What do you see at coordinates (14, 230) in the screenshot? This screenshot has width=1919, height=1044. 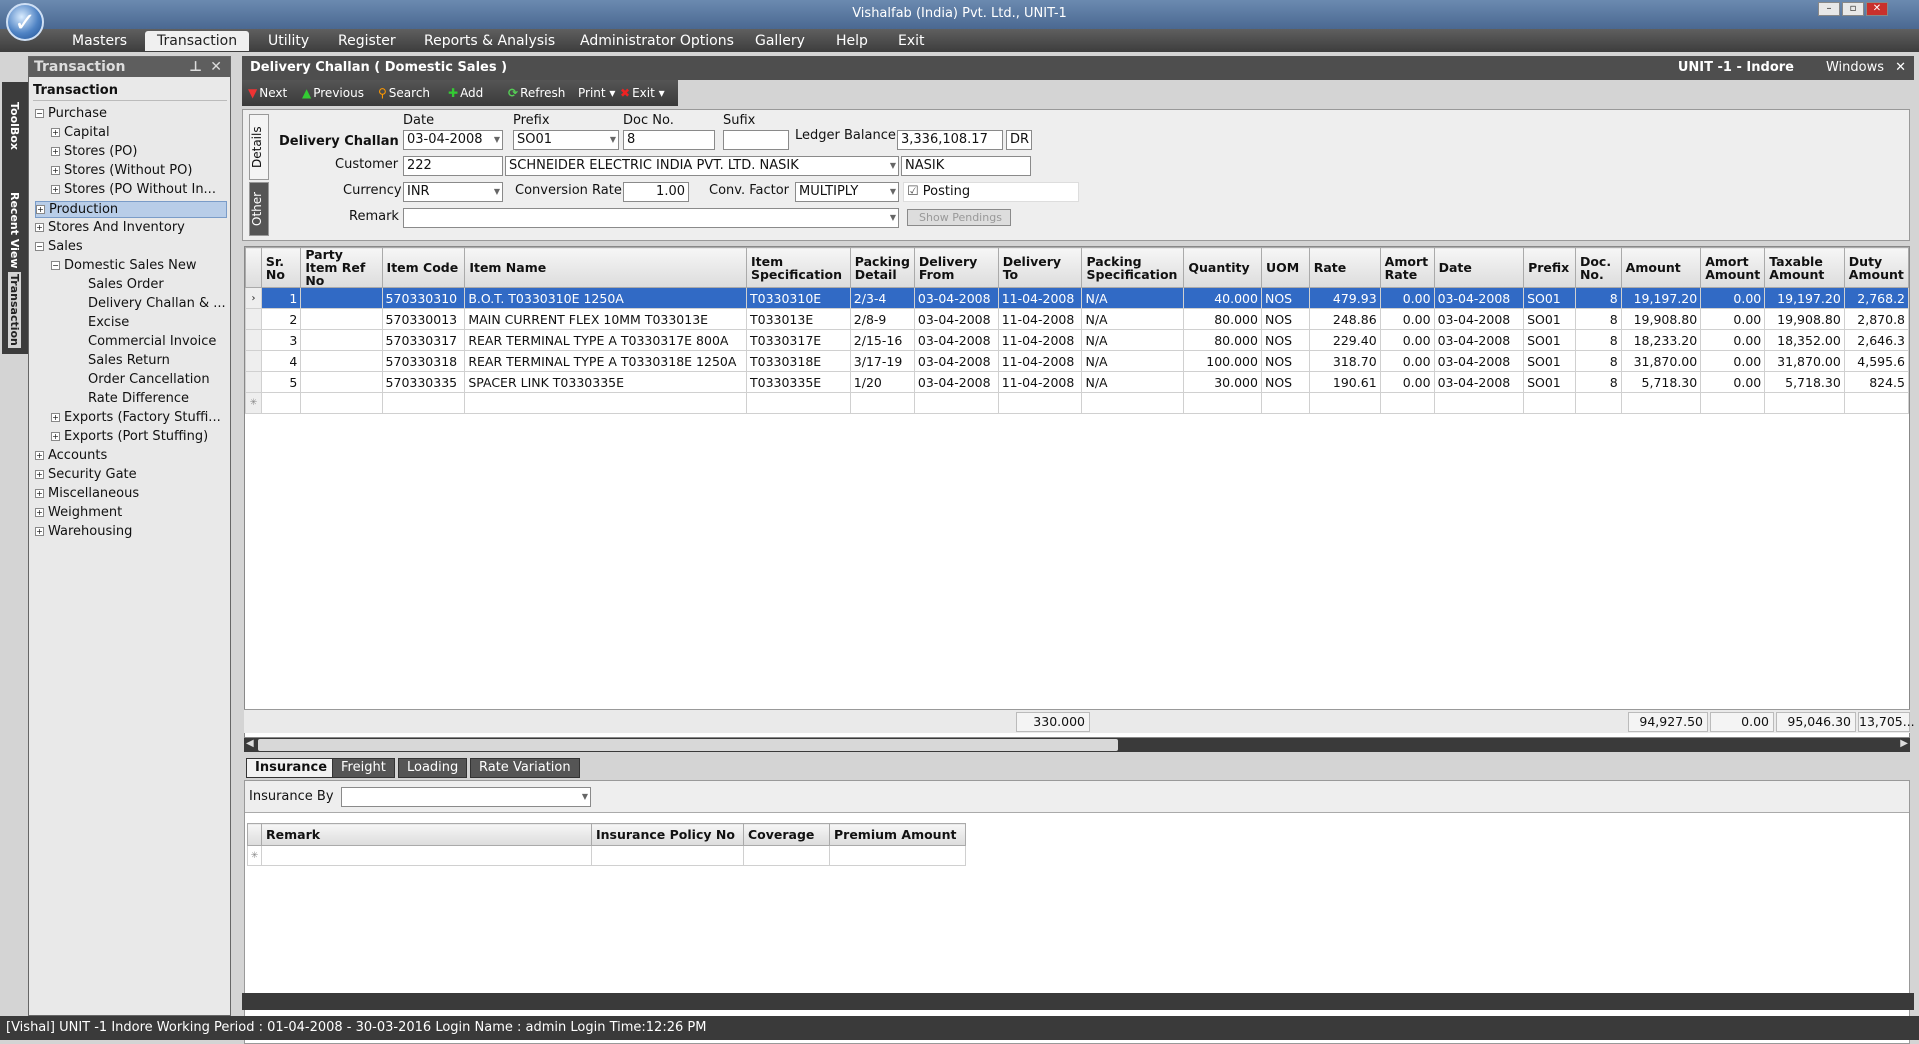 I see `recent-view-tab: Recent View` at bounding box center [14, 230].